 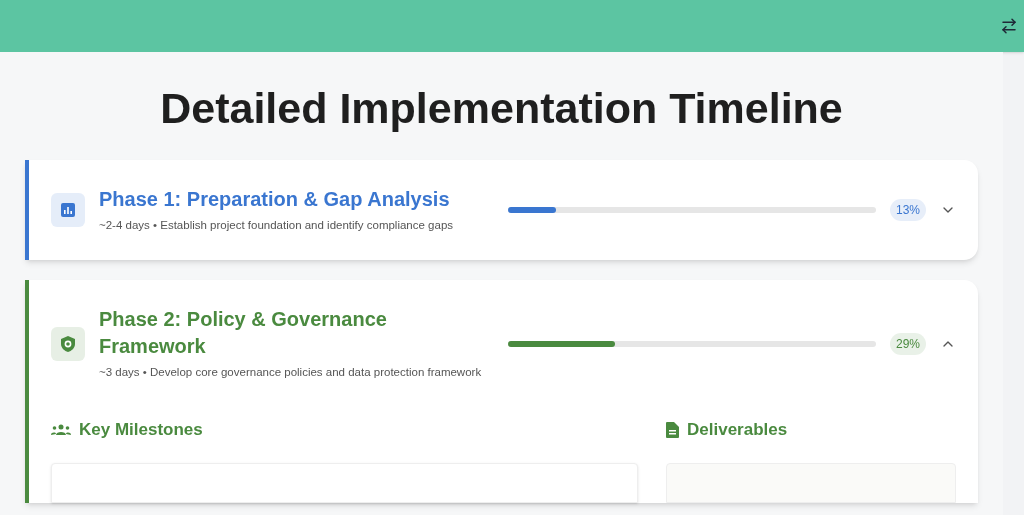 I want to click on phase-title: Phase 2: Policy & Governance Framework, so click(x=291, y=333).